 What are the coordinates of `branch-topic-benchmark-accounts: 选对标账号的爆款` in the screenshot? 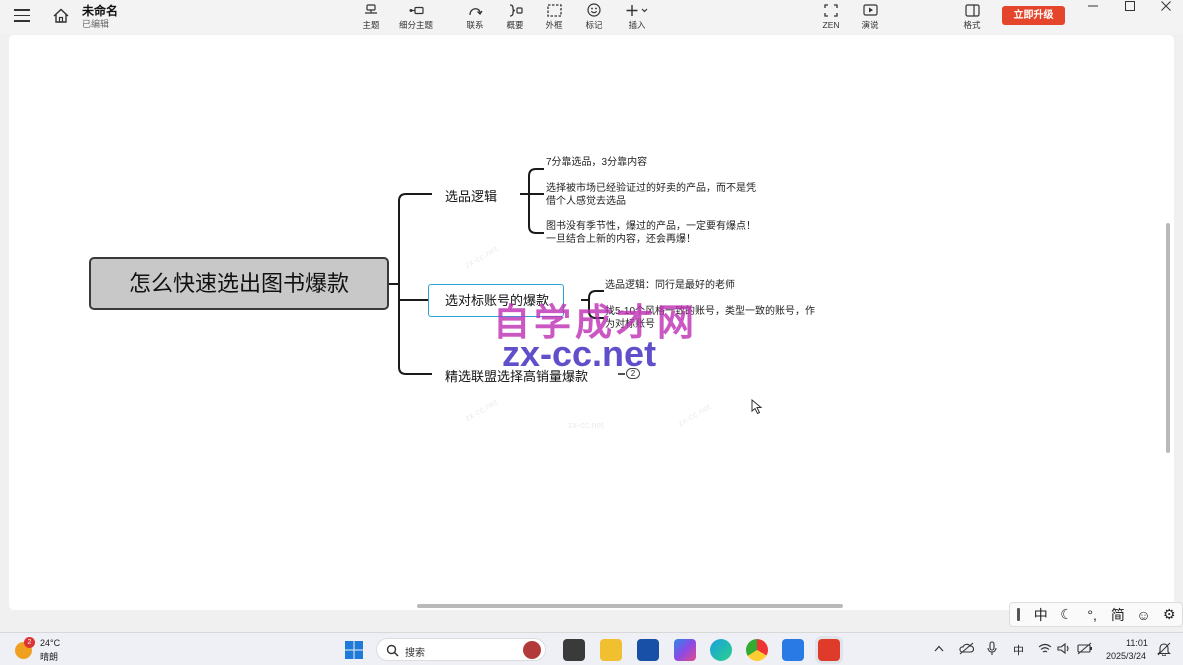 It's located at (496, 300).